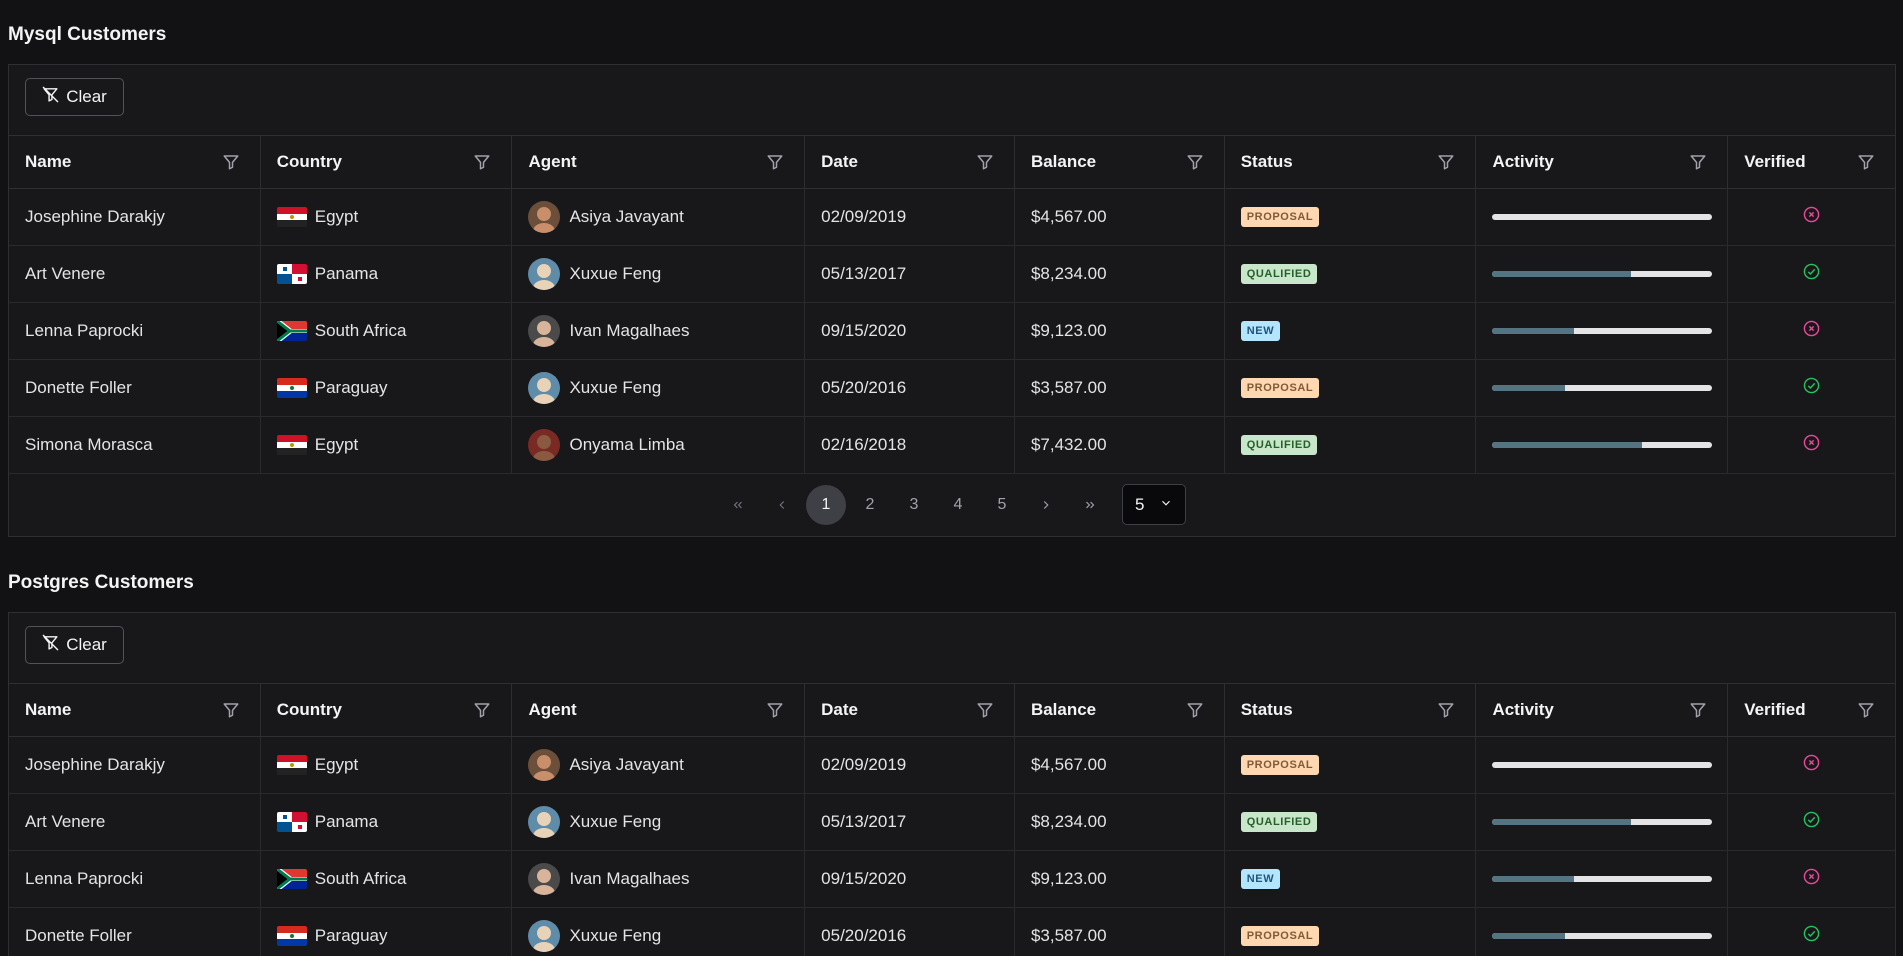 The width and height of the screenshot is (1903, 956). Describe the element at coordinates (135, 388) in the screenshot. I see `name-cell: Donette Foller` at that location.